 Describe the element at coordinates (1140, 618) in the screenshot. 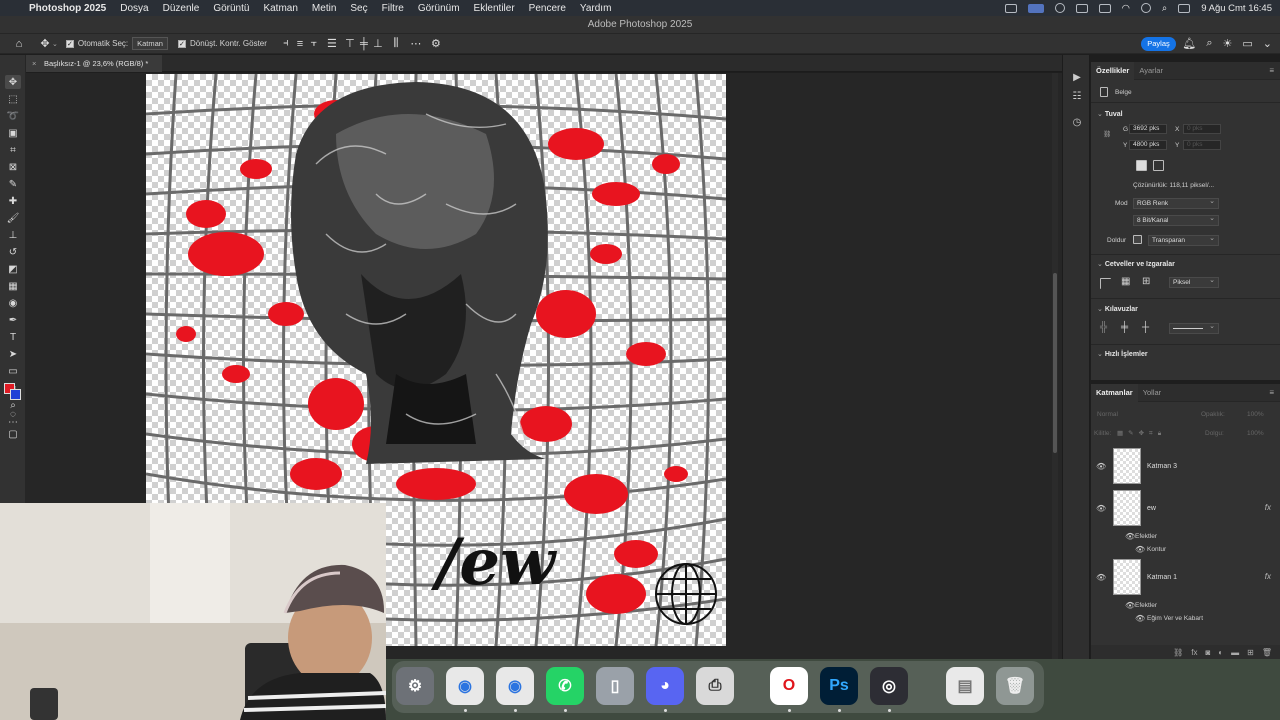

I see `effect-eye-icon: 👁︎` at that location.